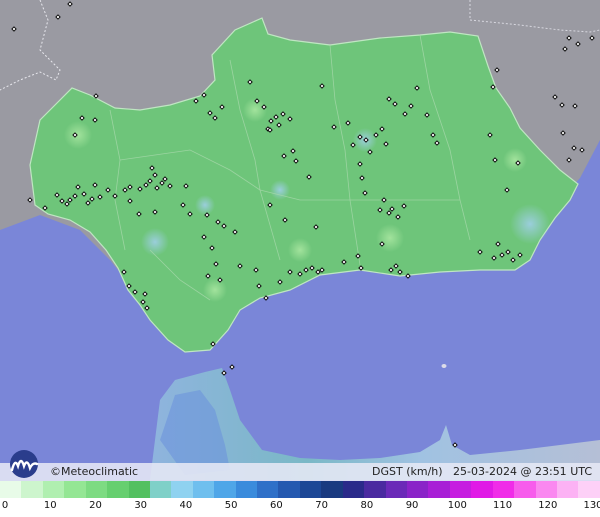  I want to click on scale-tick-label: 110, so click(502, 505).